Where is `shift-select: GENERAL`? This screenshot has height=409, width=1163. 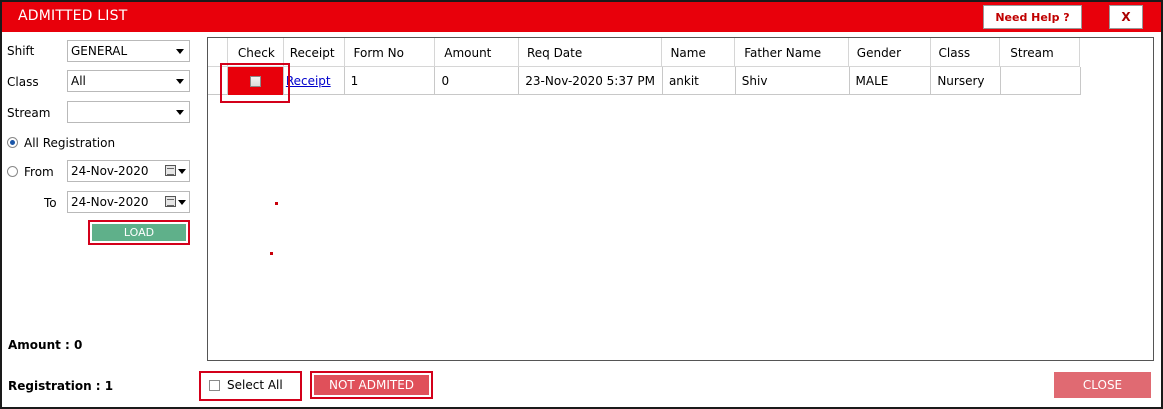
shift-select: GENERAL is located at coordinates (128, 51).